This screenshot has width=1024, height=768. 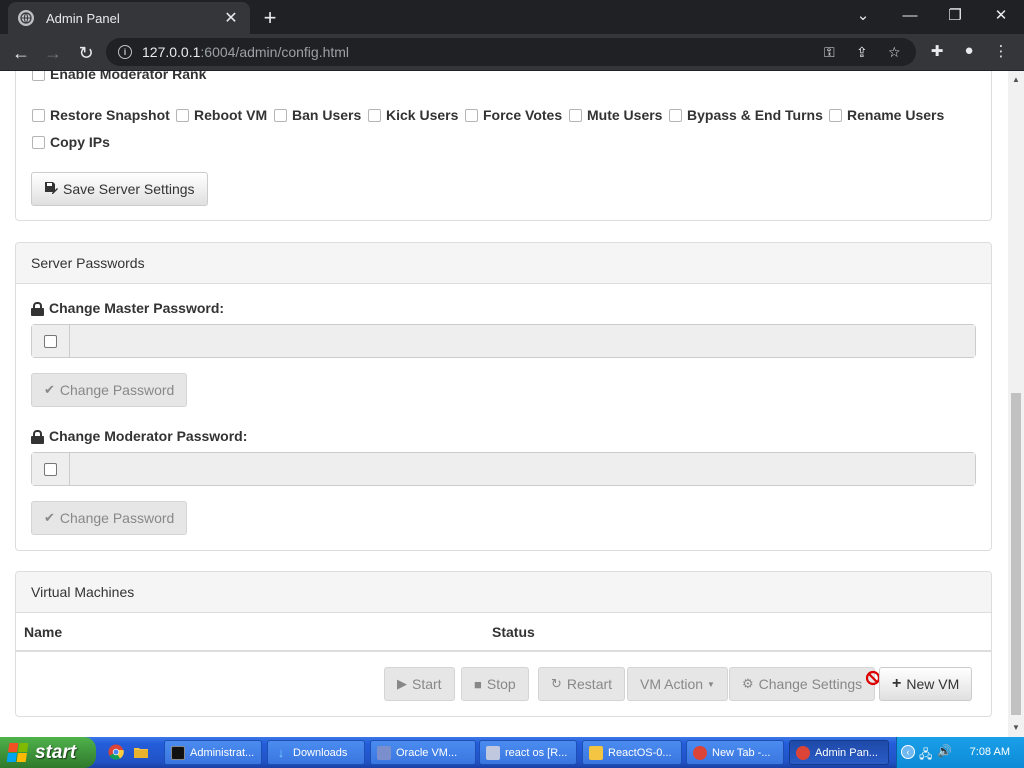 I want to click on vm-window-icon, so click(x=493, y=752).